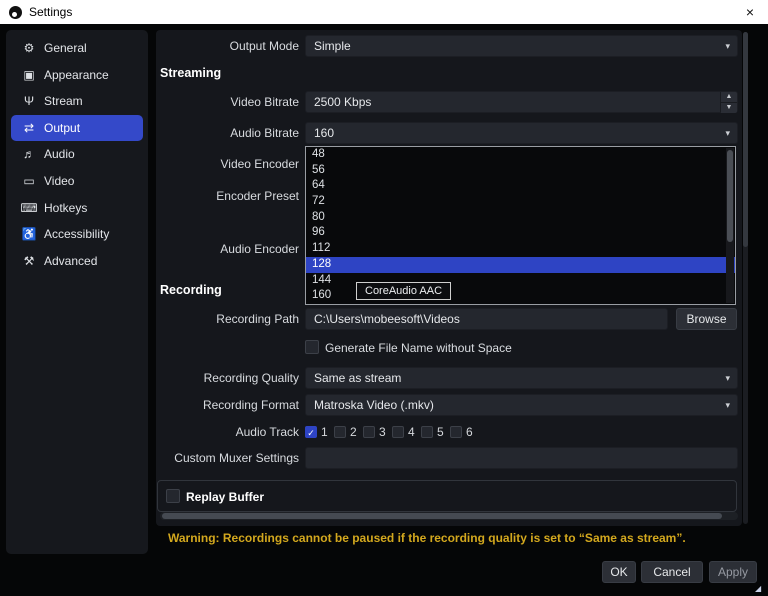 The image size is (768, 596). I want to click on audio-track-6-label: 6, so click(469, 432).